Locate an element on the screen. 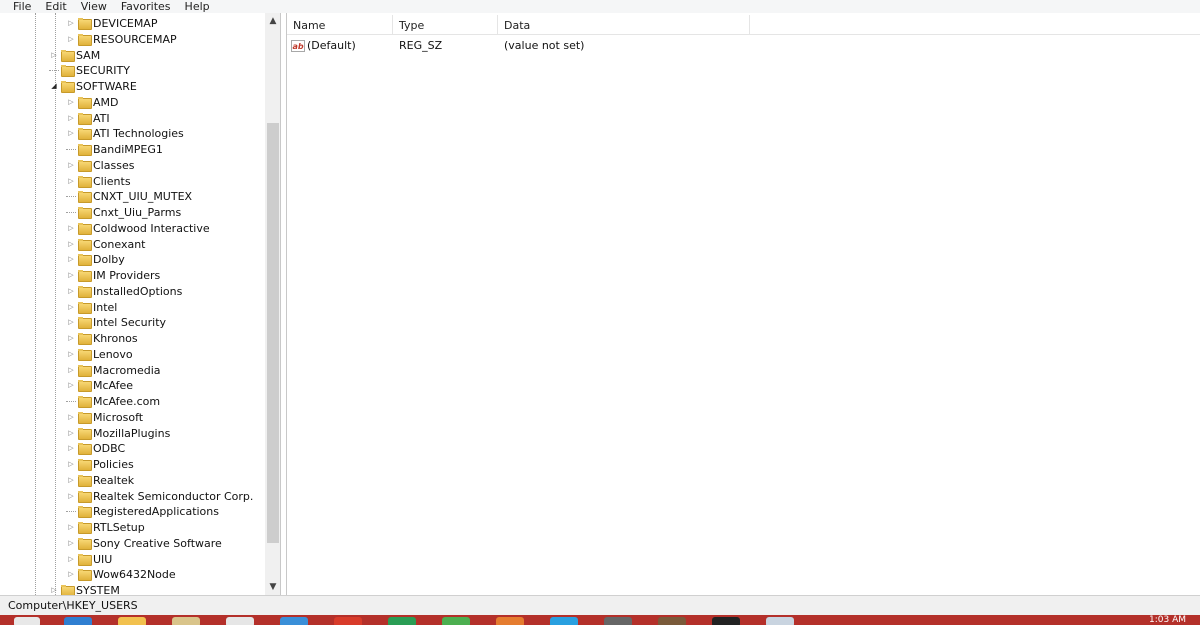  tree-item: ▷ ATI is located at coordinates (88, 118).